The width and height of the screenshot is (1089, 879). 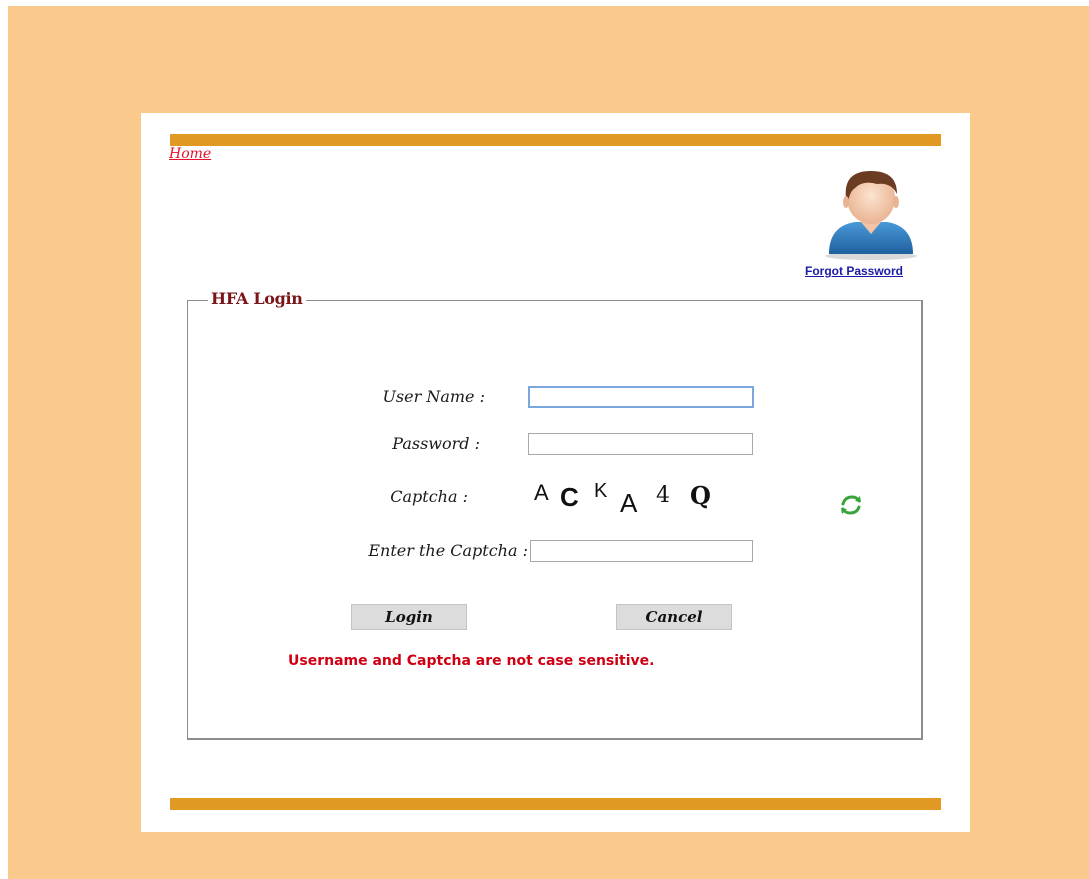 I want to click on refresh-icon, so click(x=851, y=505).